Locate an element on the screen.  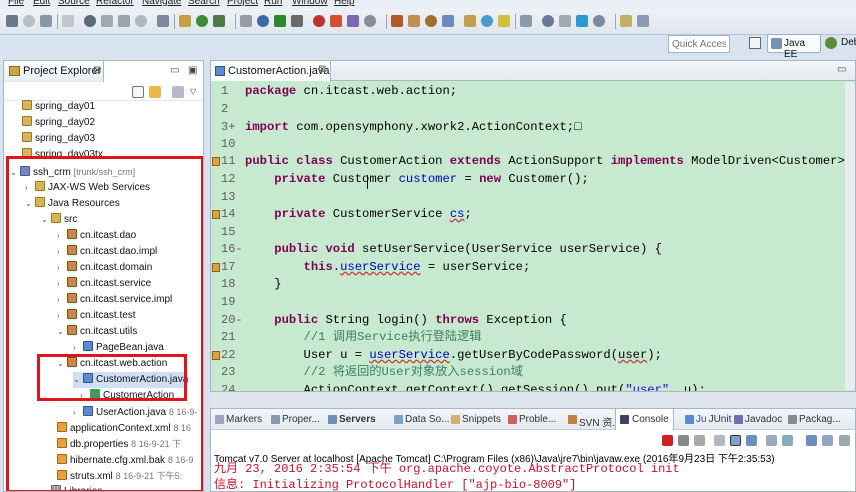
new-icon is located at coordinates (12, 21).